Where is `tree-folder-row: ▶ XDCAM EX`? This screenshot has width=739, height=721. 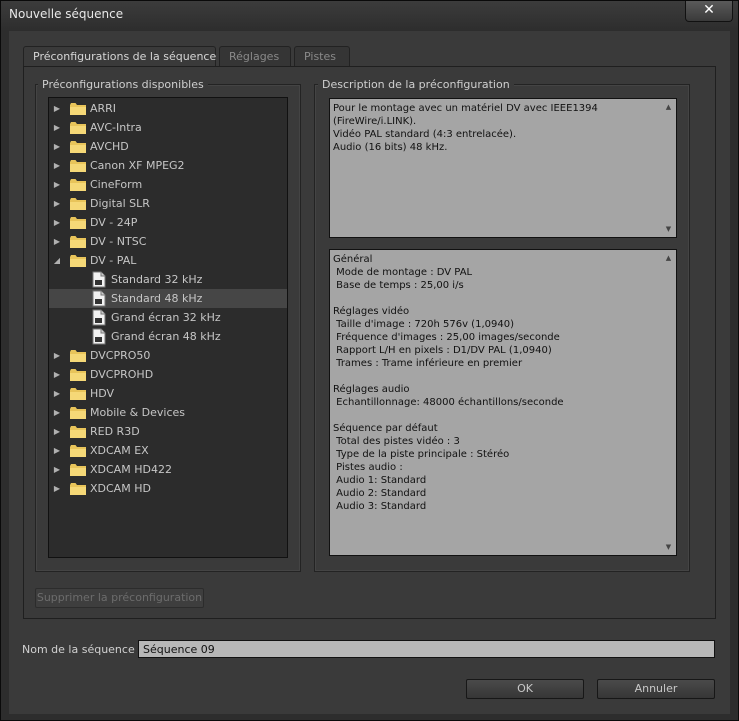 tree-folder-row: ▶ XDCAM EX is located at coordinates (168, 450).